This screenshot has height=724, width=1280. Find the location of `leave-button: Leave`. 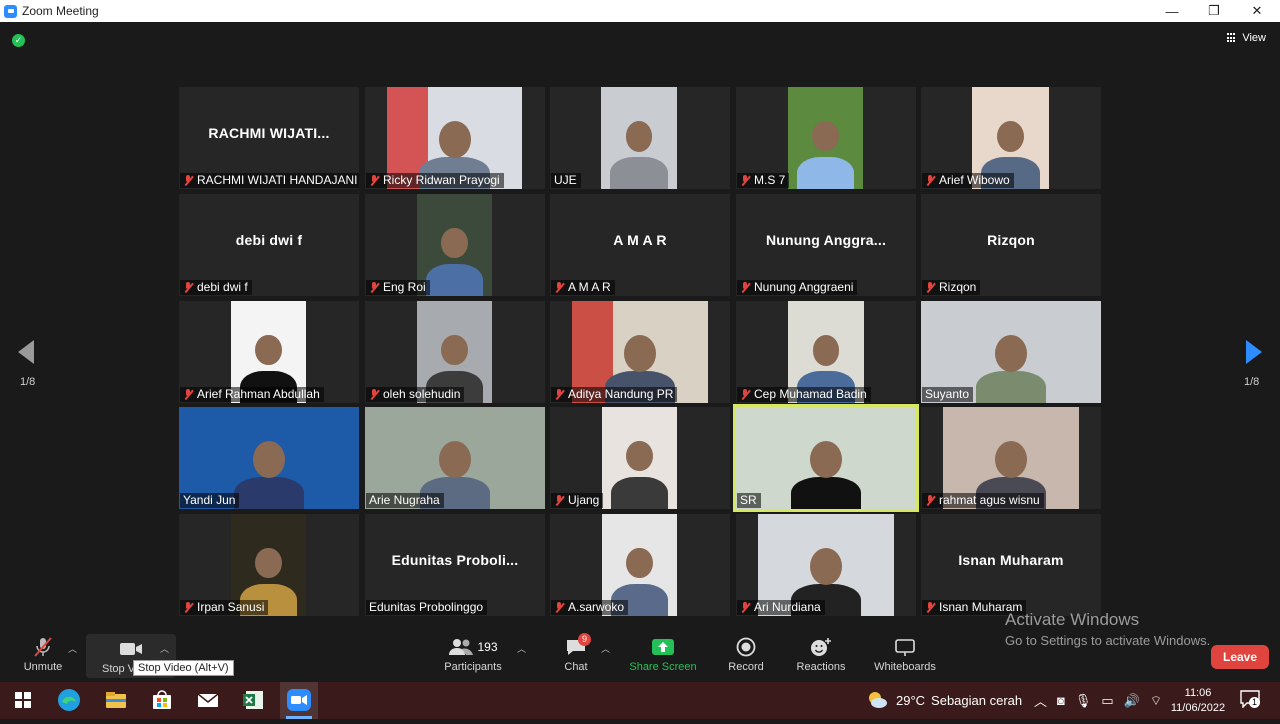

leave-button: Leave is located at coordinates (1240, 657).